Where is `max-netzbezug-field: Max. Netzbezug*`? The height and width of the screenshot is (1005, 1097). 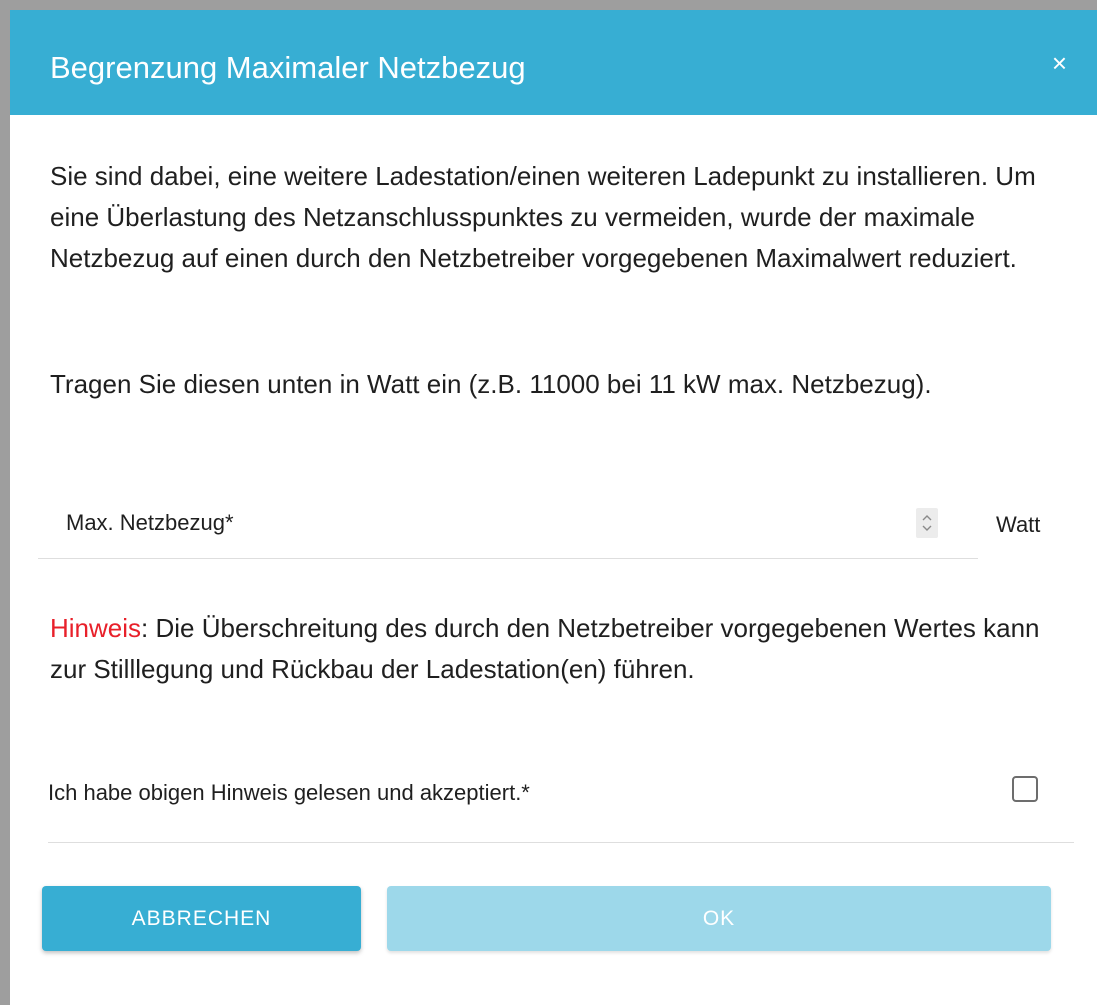 max-netzbezug-field: Max. Netzbezug* is located at coordinates (508, 525).